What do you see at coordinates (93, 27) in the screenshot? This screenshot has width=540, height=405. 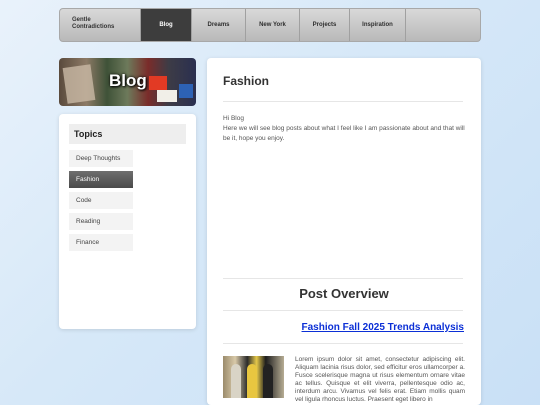 I see `brand-line-2: Contradictions` at bounding box center [93, 27].